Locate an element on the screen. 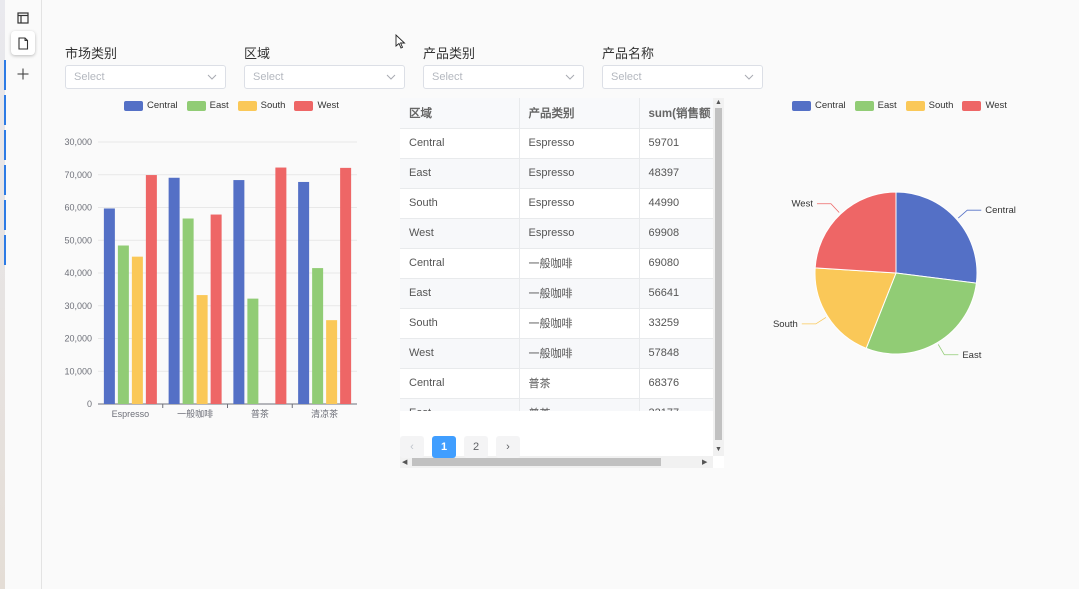 This screenshot has height=589, width=1079. rail-section-markers is located at coordinates (5, 162).